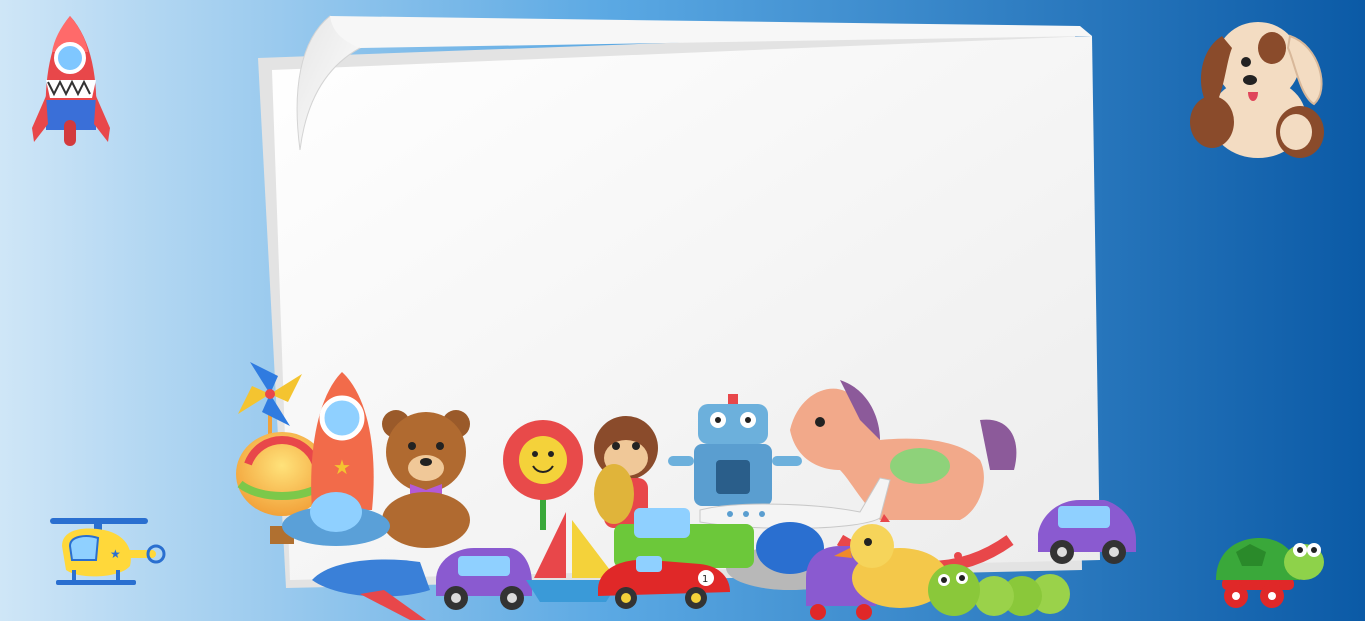 Image resolution: width=1365 pixels, height=621 pixels. I want to click on toy-car-icon, so click(484, 579).